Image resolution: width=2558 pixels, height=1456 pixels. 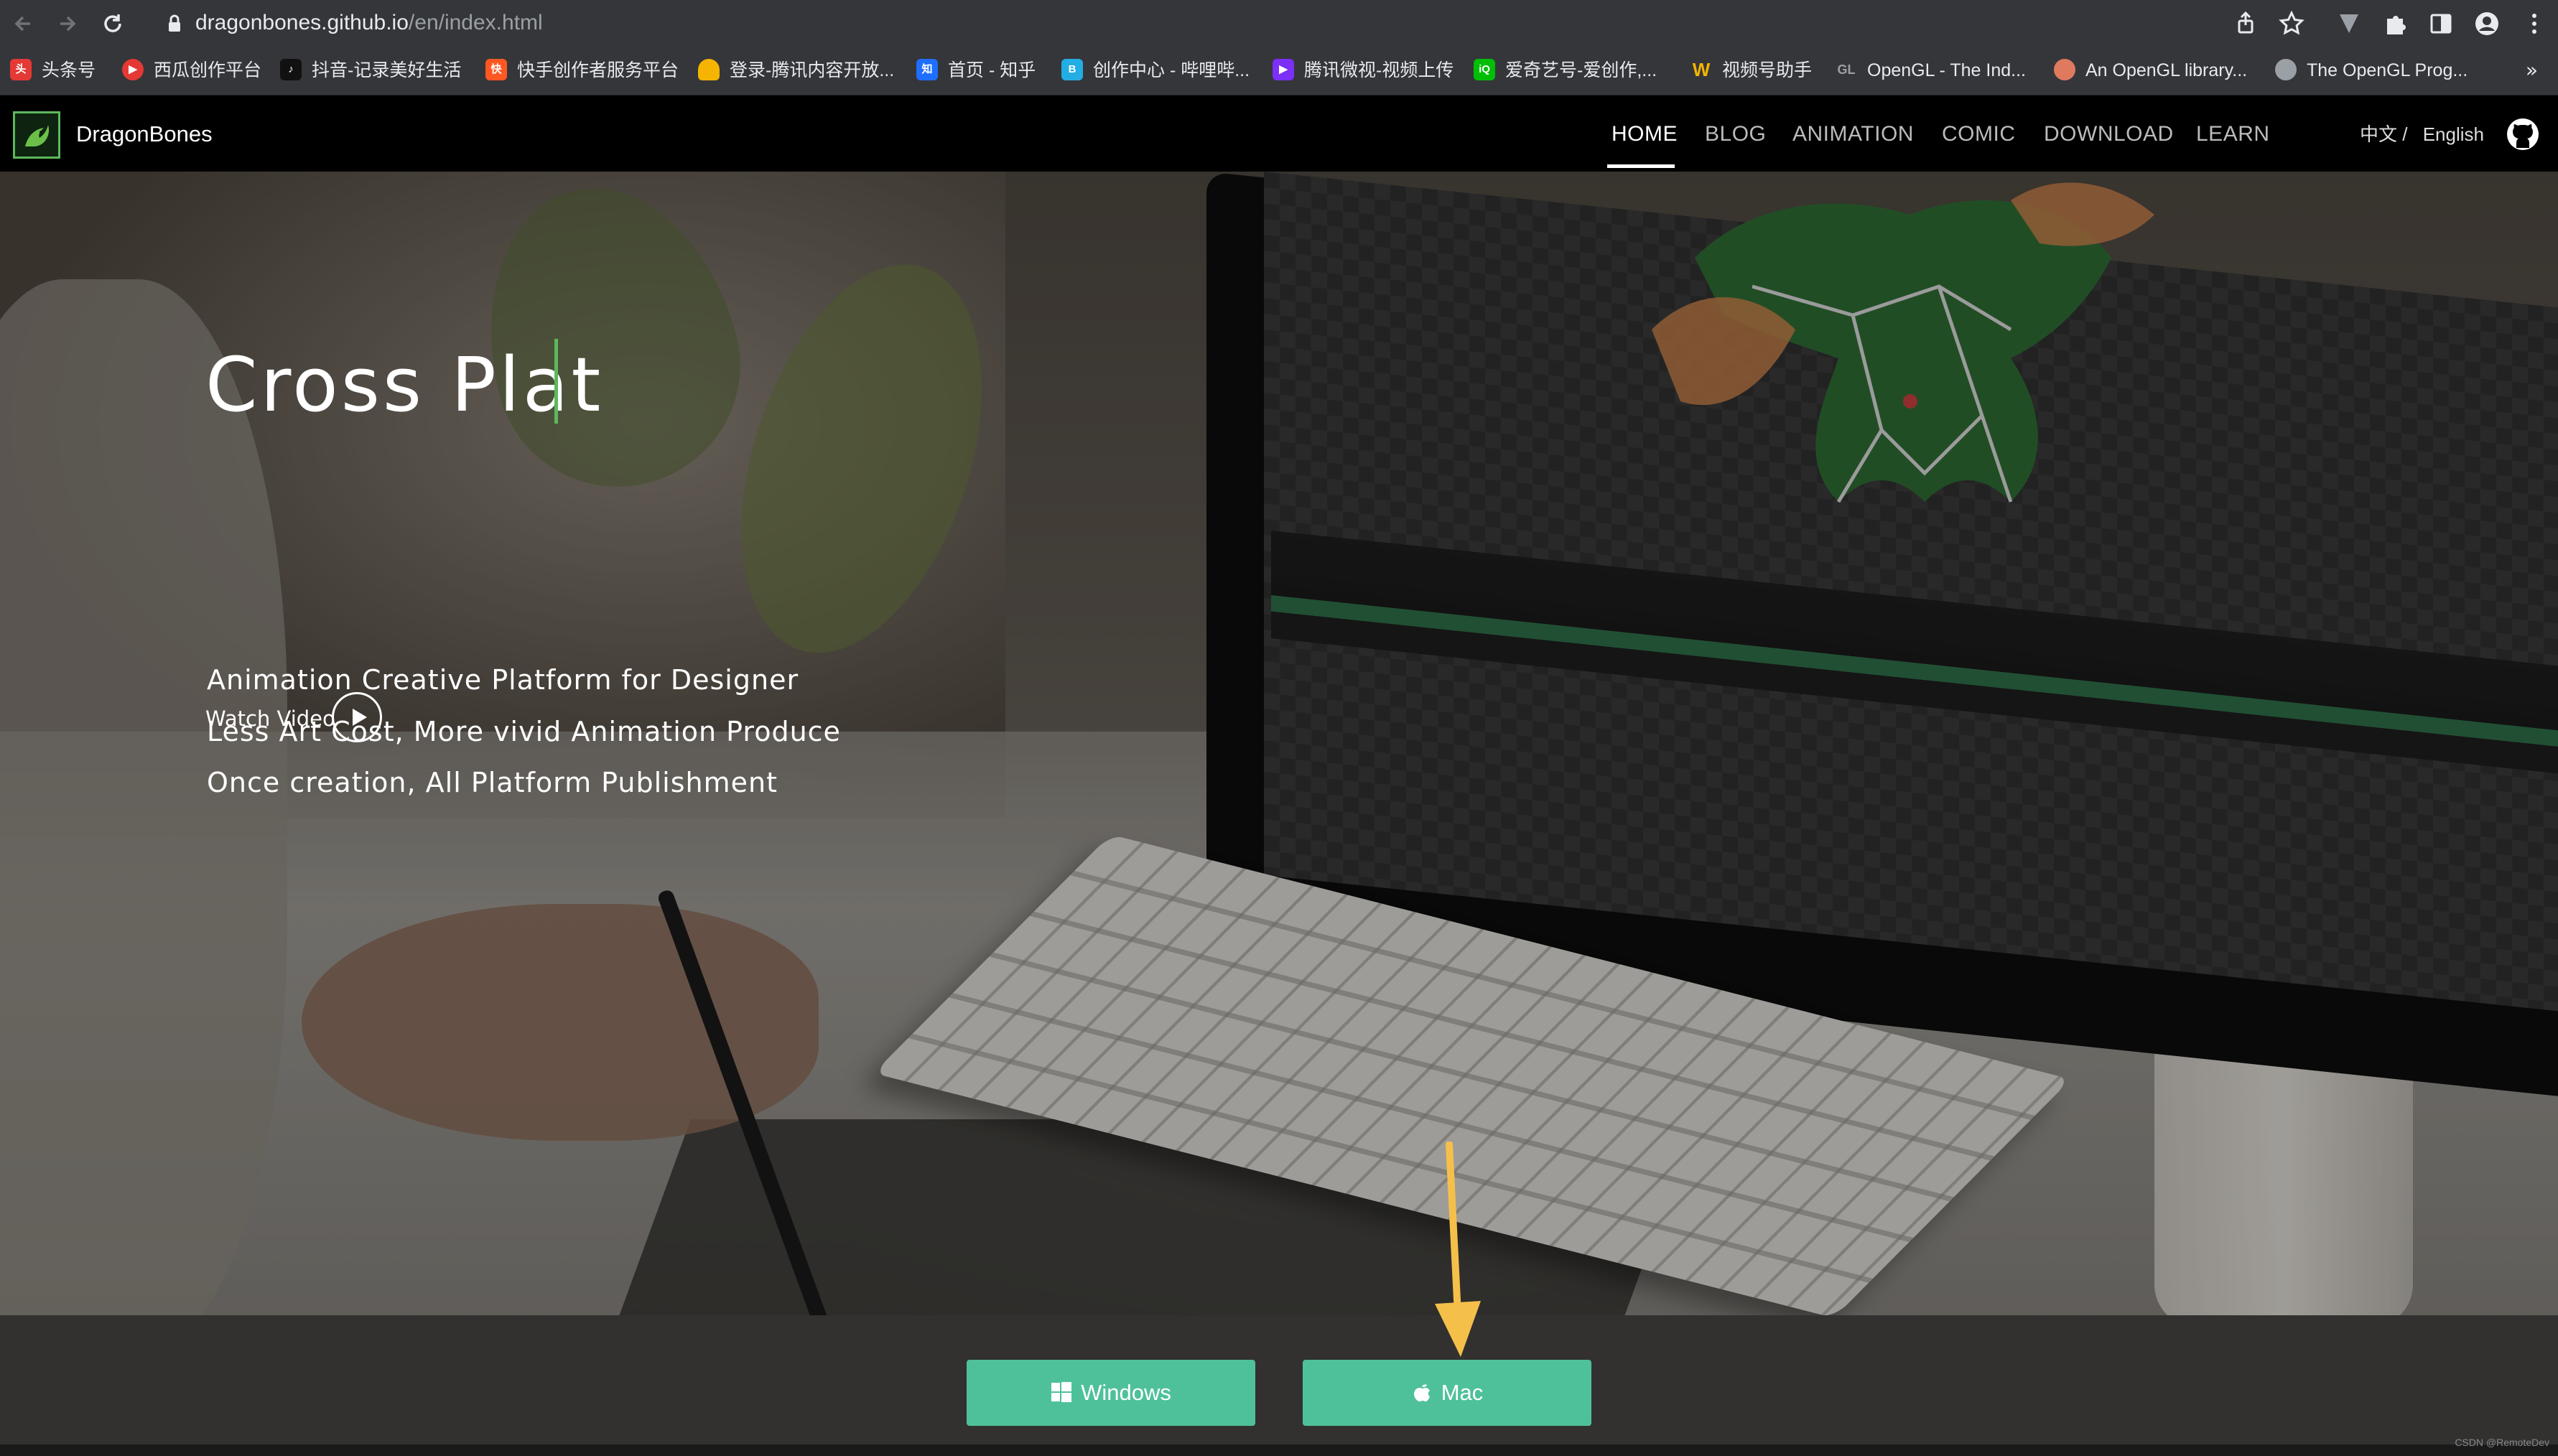 What do you see at coordinates (2291, 24) in the screenshot?
I see `bookmark-star-icon` at bounding box center [2291, 24].